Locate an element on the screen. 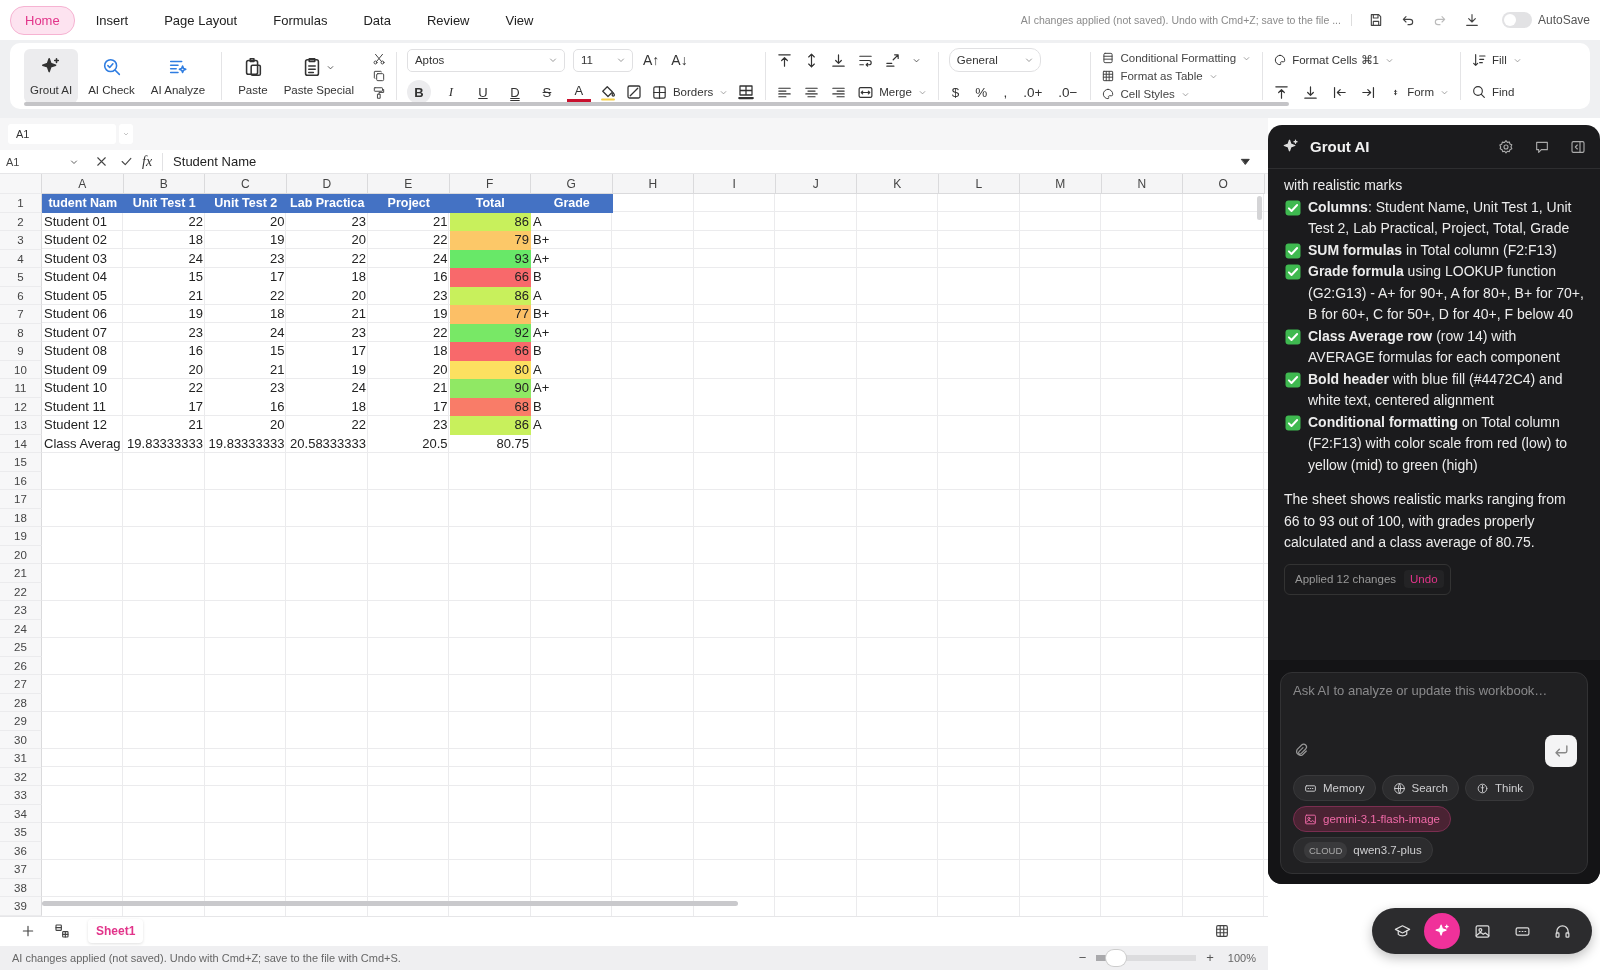  send-button is located at coordinates (1561, 751).